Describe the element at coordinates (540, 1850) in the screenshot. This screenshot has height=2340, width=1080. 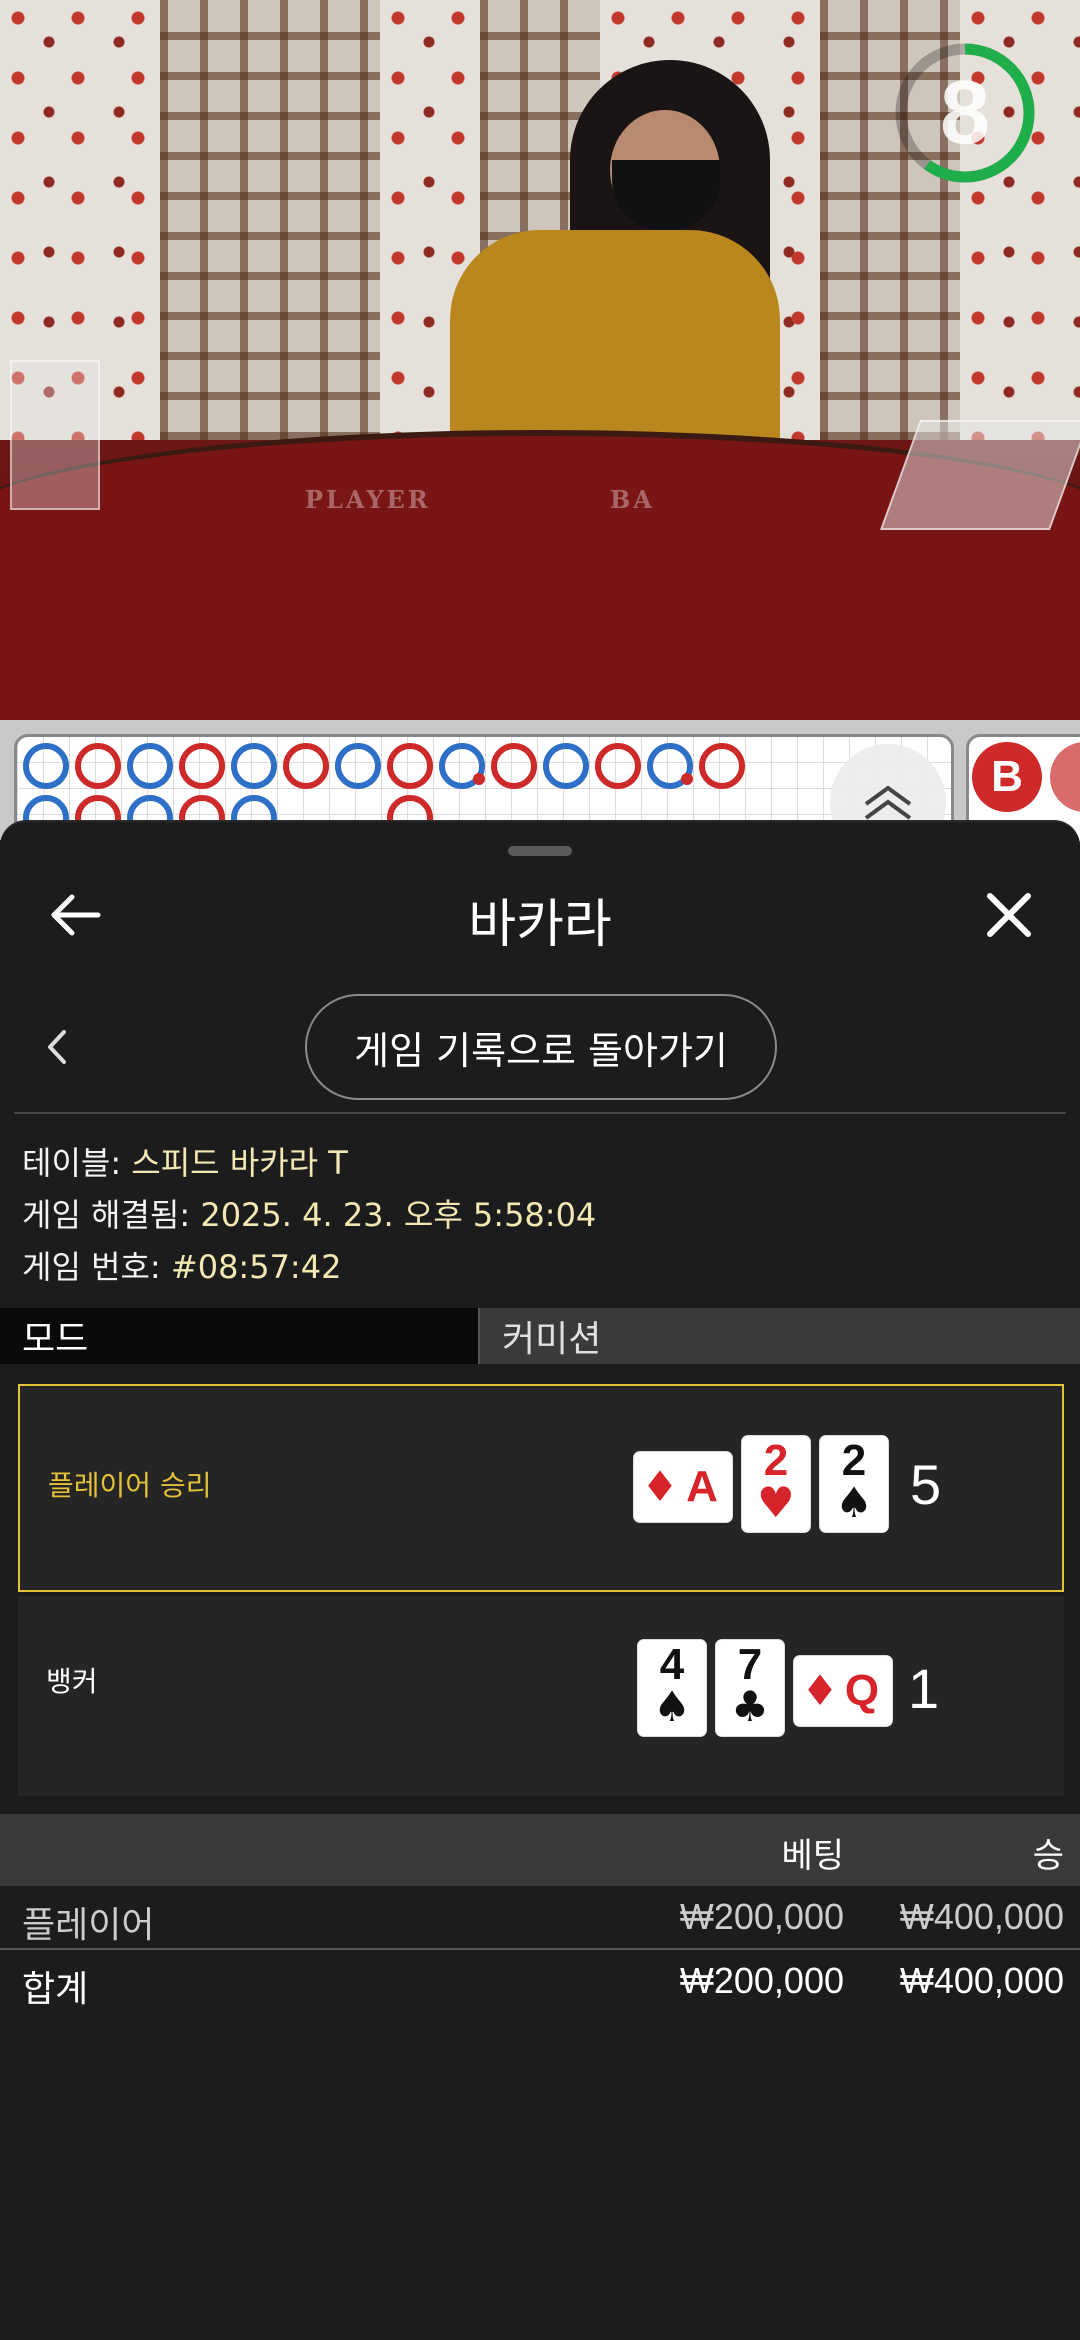
I see `bets-table-header: 베팅 승` at that location.